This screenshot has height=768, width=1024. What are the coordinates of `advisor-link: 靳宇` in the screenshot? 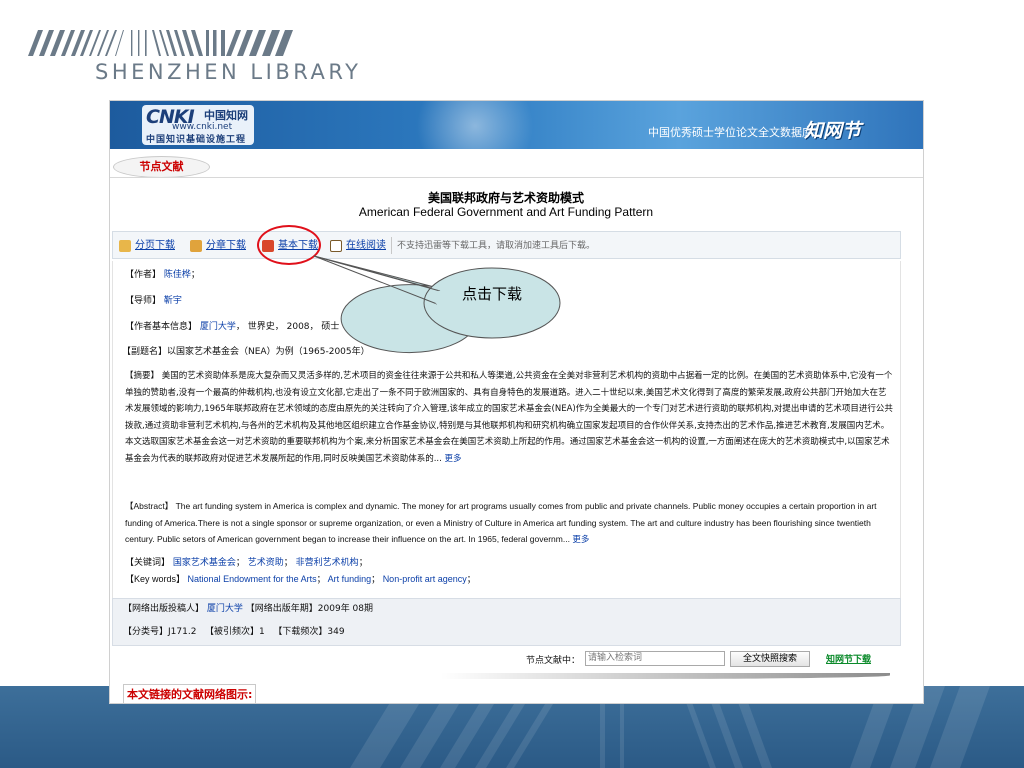 It's located at (173, 301).